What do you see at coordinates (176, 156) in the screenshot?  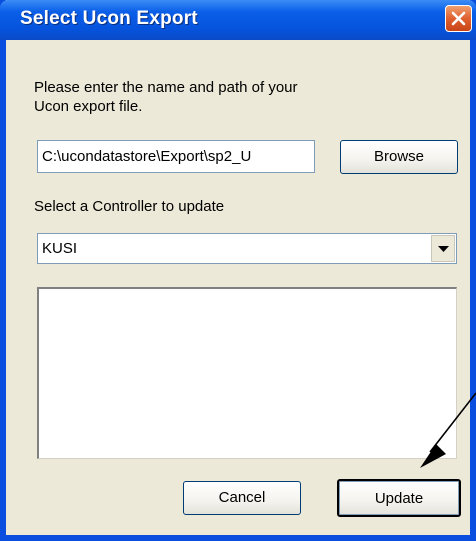 I see `export-path-input` at bounding box center [176, 156].